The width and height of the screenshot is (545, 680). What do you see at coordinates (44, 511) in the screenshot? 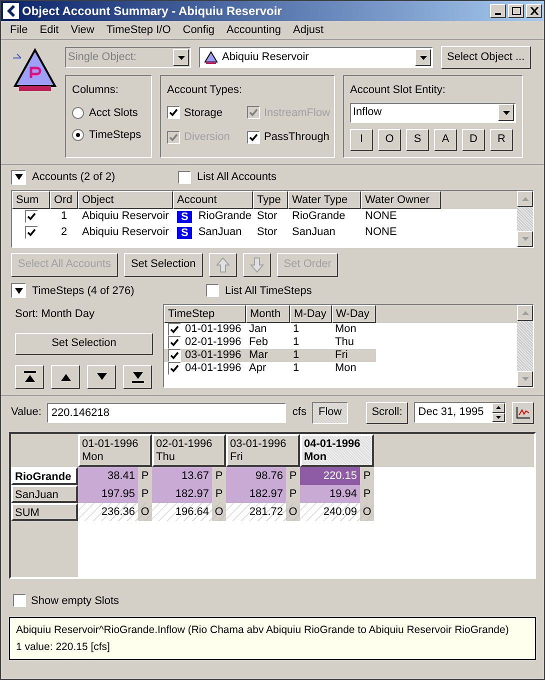
I see `row-header: SUM` at bounding box center [44, 511].